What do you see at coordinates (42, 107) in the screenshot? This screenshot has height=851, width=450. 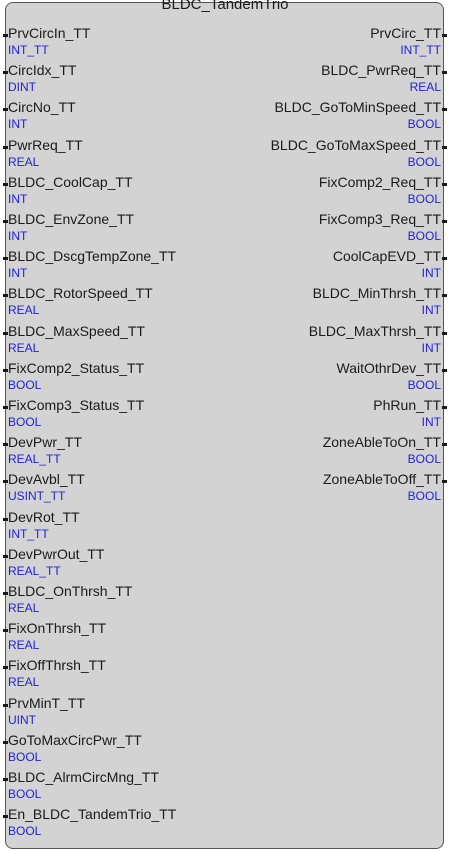 I see `input-pin-name: CircNo_TT` at bounding box center [42, 107].